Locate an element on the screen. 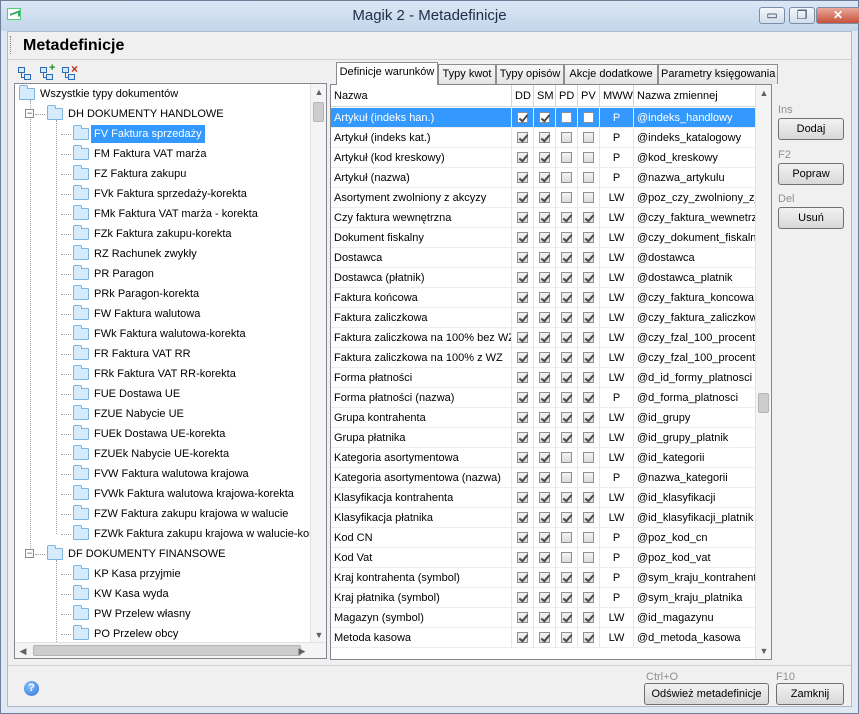 The height and width of the screenshot is (714, 859). table-row: Magazyn (symbol) LW @id_magazynu is located at coordinates (543, 618).